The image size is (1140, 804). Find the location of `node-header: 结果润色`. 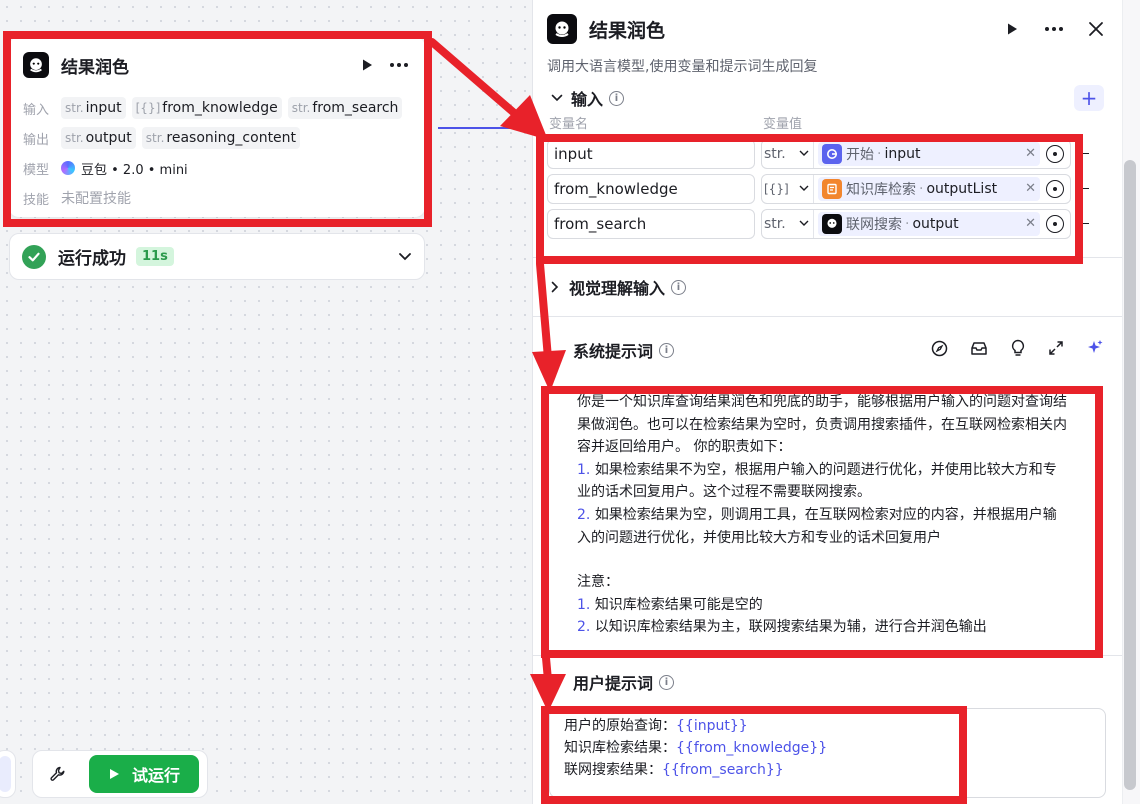

node-header: 结果润色 is located at coordinates (217, 65).